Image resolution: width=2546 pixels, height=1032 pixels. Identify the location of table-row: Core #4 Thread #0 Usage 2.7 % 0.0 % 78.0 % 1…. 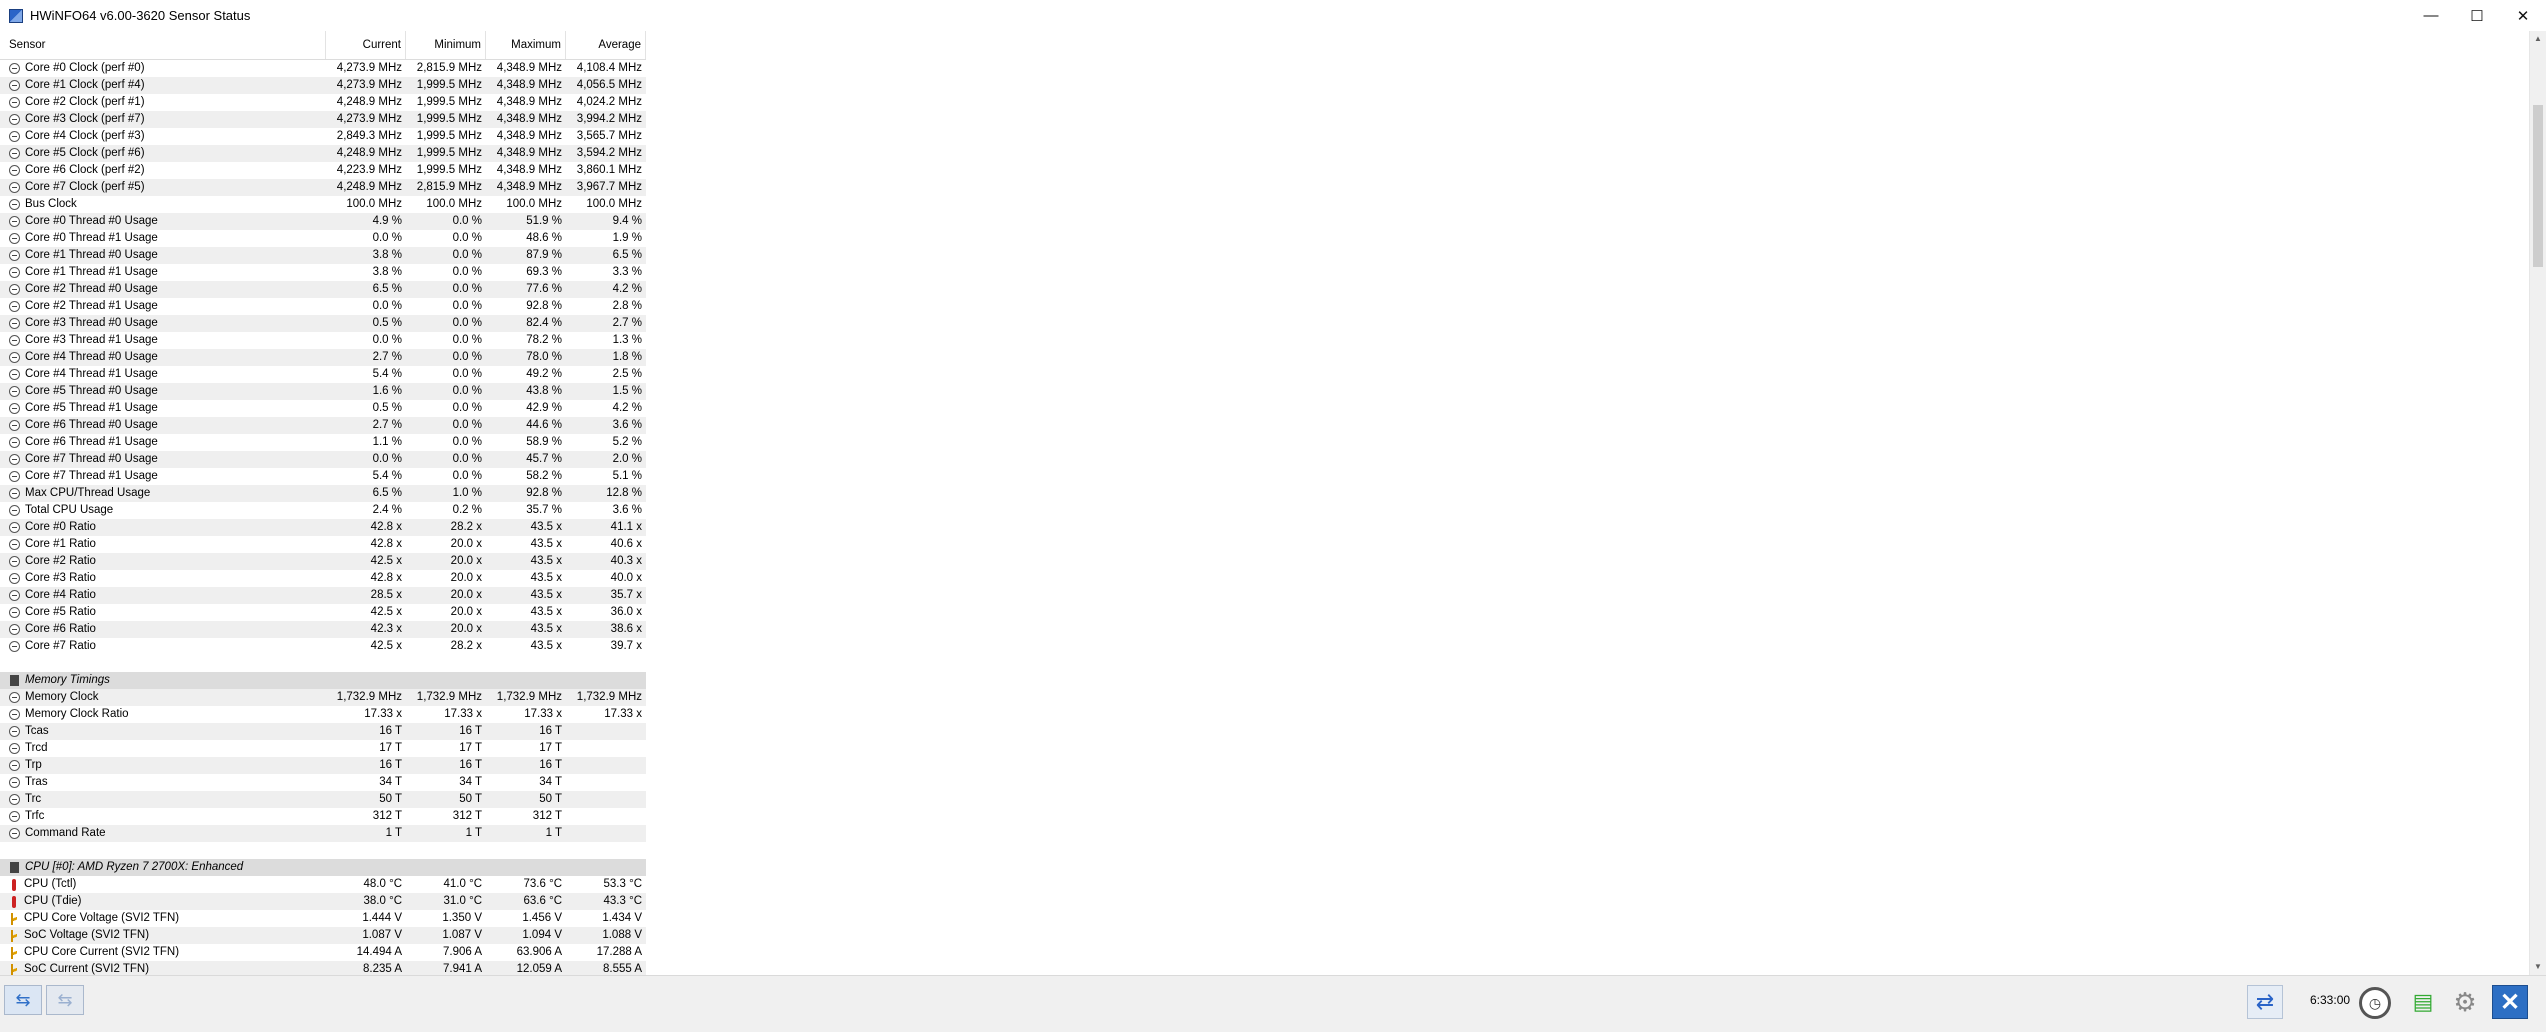
(323, 357).